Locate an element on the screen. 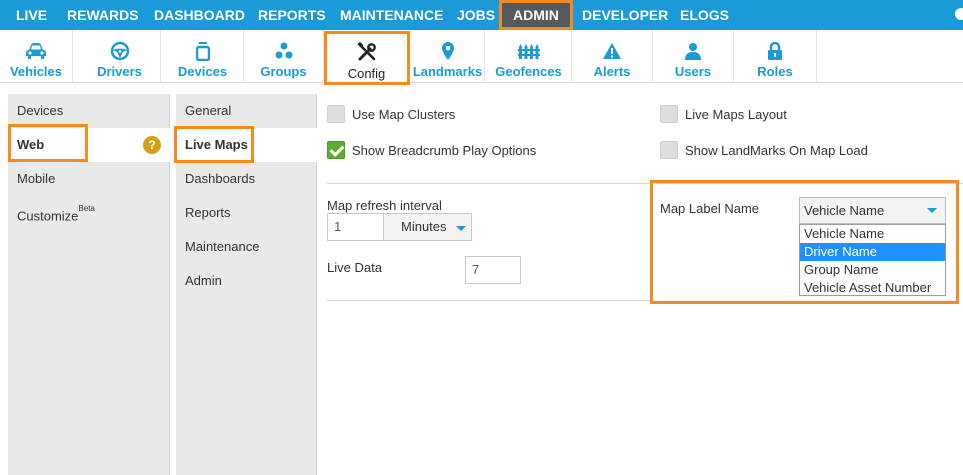 This screenshot has height=475, width=963. tab-label: Geofences is located at coordinates (528, 71).